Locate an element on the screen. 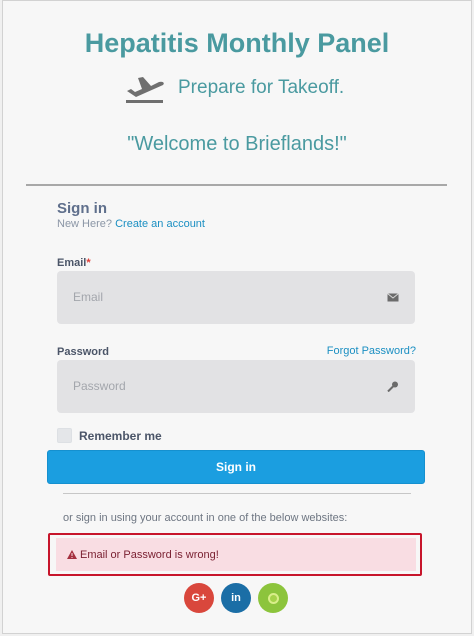 The image size is (474, 636). remember-me-checkbox is located at coordinates (64, 435).